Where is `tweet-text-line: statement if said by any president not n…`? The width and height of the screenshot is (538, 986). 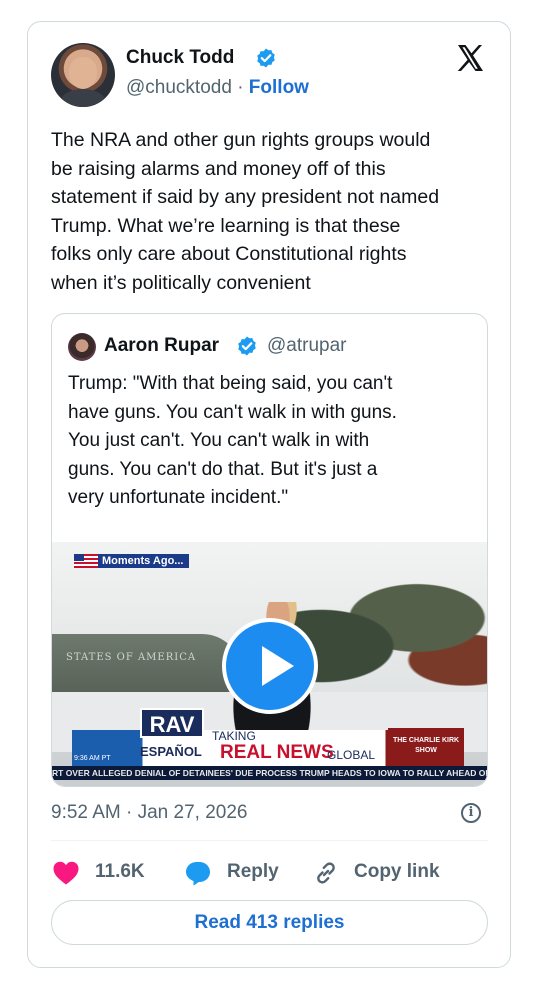
tweet-text-line: statement if said by any president not n… is located at coordinates (245, 197).